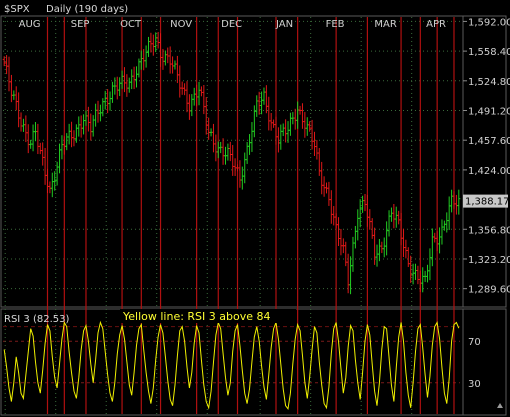  What do you see at coordinates (489, 230) in the screenshot?
I see `price-tick-label: 1,356.80` at bounding box center [489, 230].